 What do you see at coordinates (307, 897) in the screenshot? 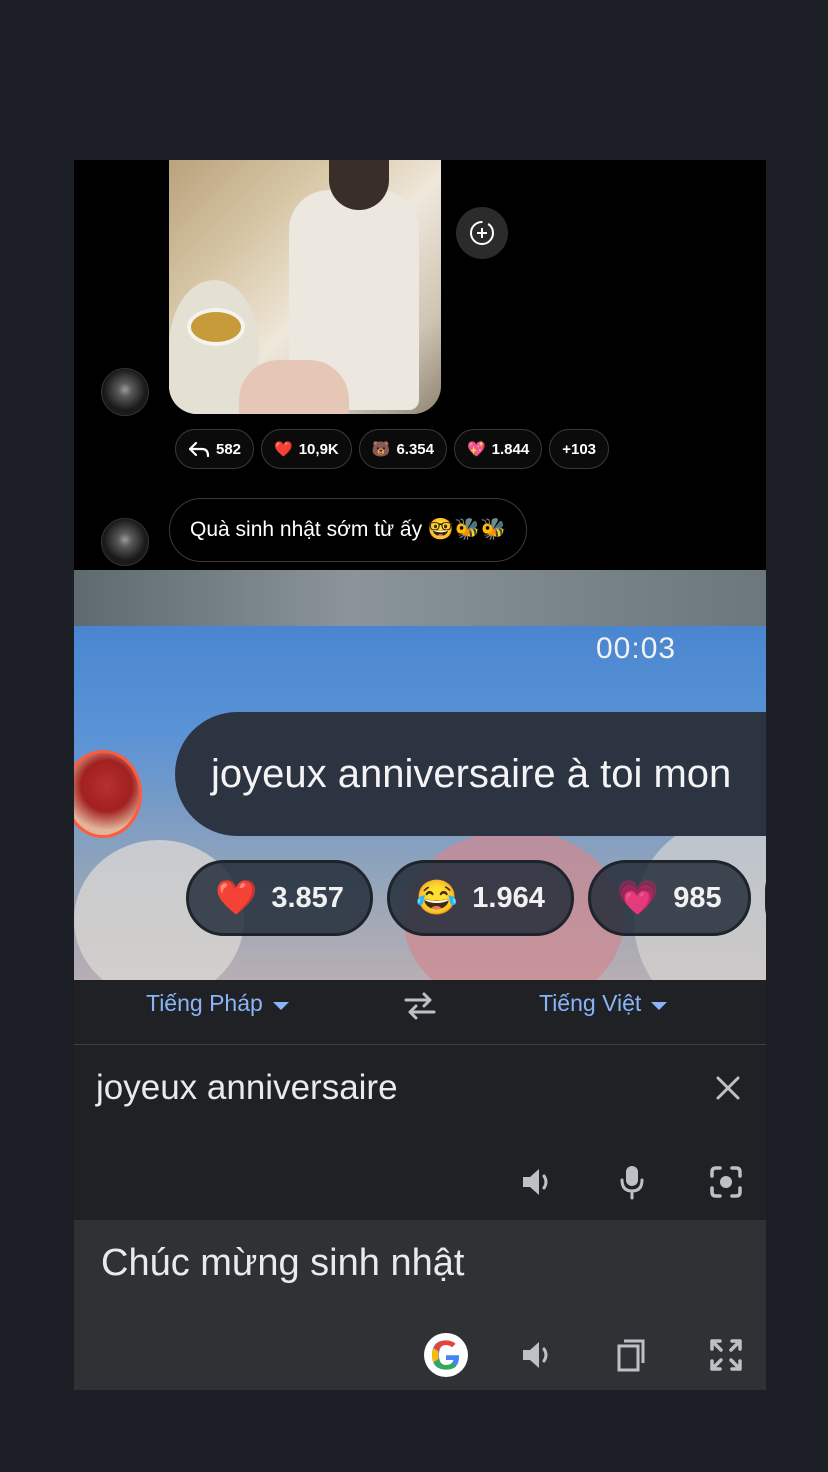
I see `reaction-count: 3.857` at bounding box center [307, 897].